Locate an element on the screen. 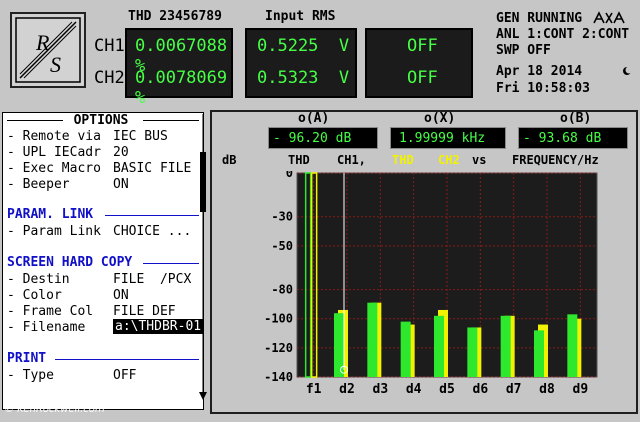 The width and height of the screenshot is (640, 422). rs-logo-graphic: R S is located at coordinates (48, 50).